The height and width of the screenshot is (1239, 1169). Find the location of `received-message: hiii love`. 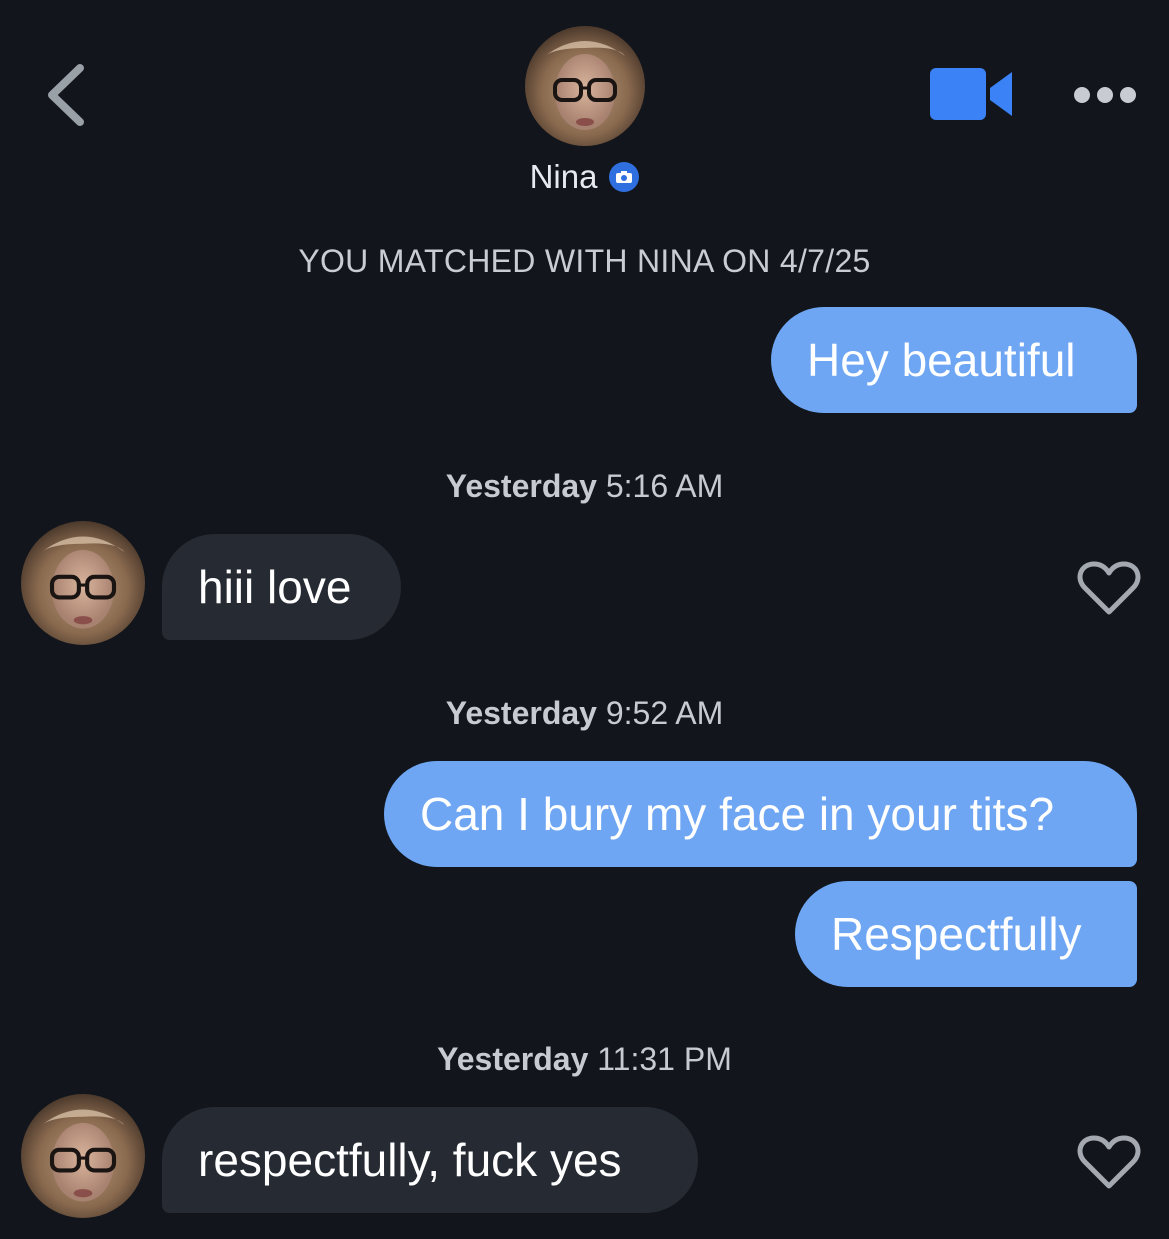

received-message: hiii love is located at coordinates (281, 587).